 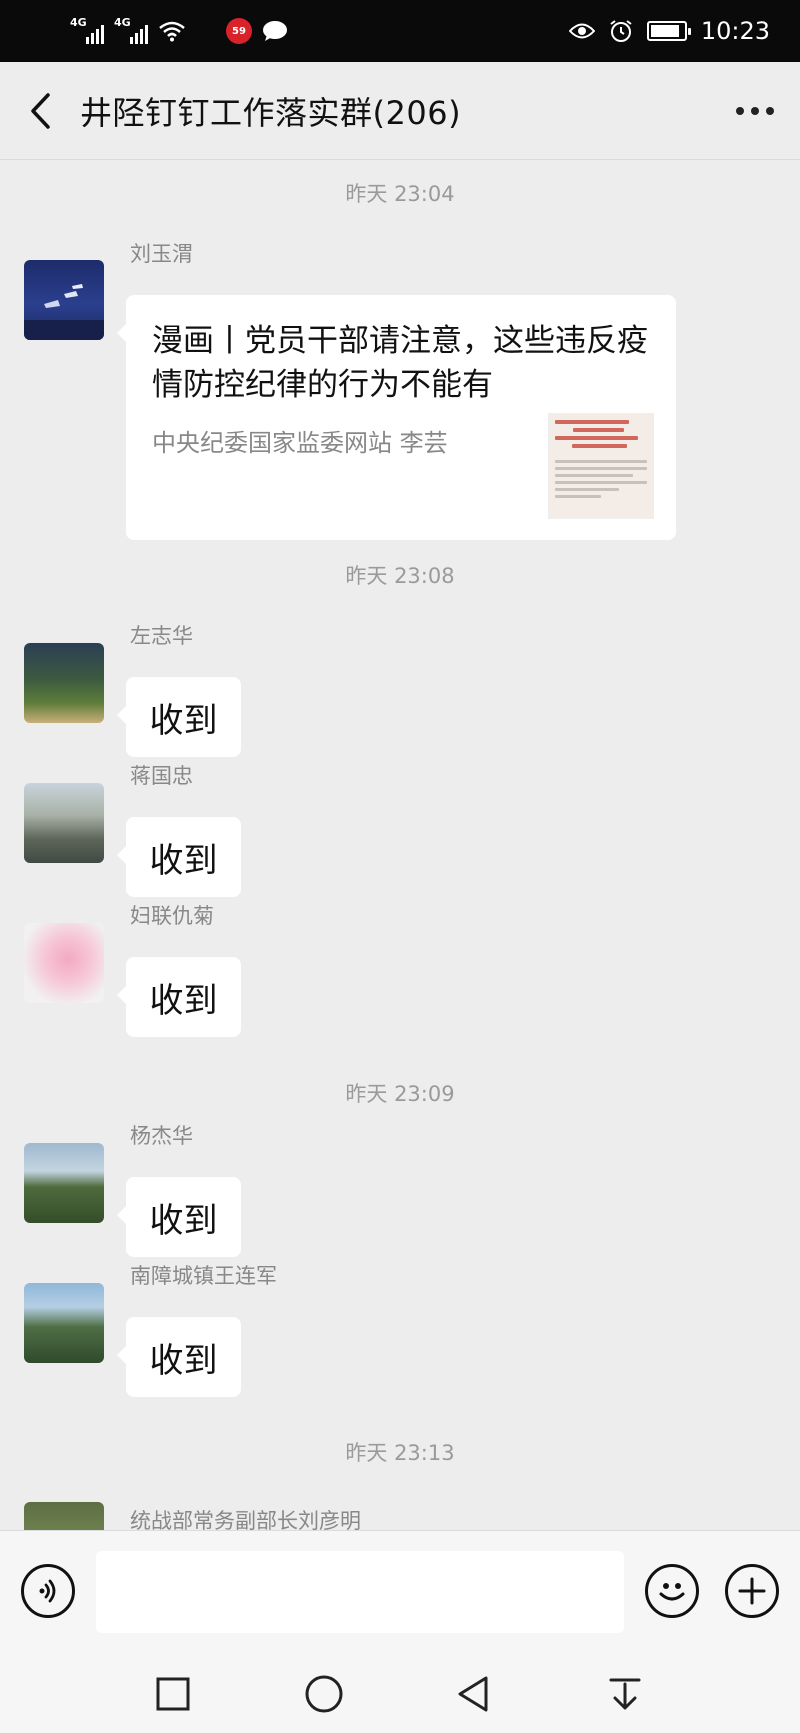 What do you see at coordinates (300, 443) in the screenshot?
I see `card-source: 中央纪委国家监委网站 李芸` at bounding box center [300, 443].